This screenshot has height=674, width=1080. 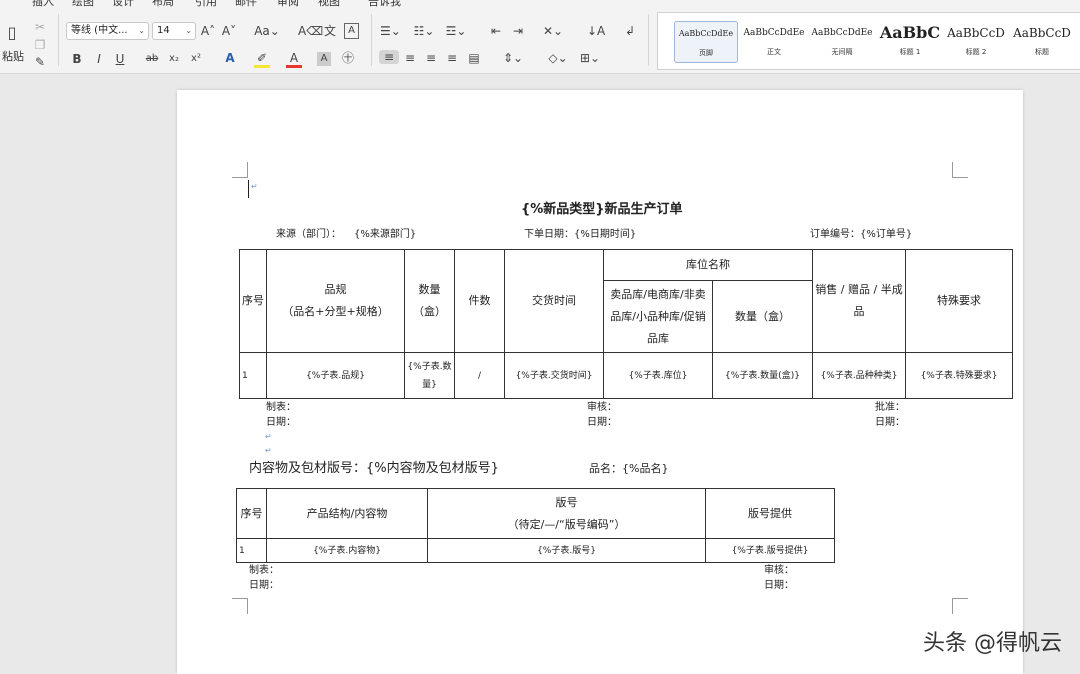 What do you see at coordinates (348, 58) in the screenshot?
I see `enclose-character-icon: ㊉` at bounding box center [348, 58].